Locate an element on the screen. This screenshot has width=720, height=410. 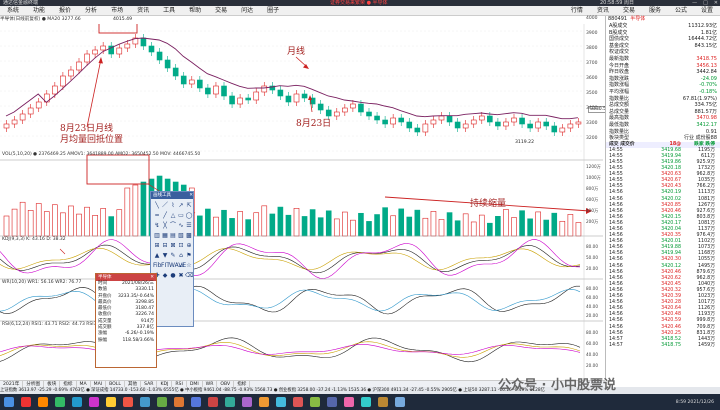
palette-header: 画线工具 ✕ is located at coordinates (172, 195).